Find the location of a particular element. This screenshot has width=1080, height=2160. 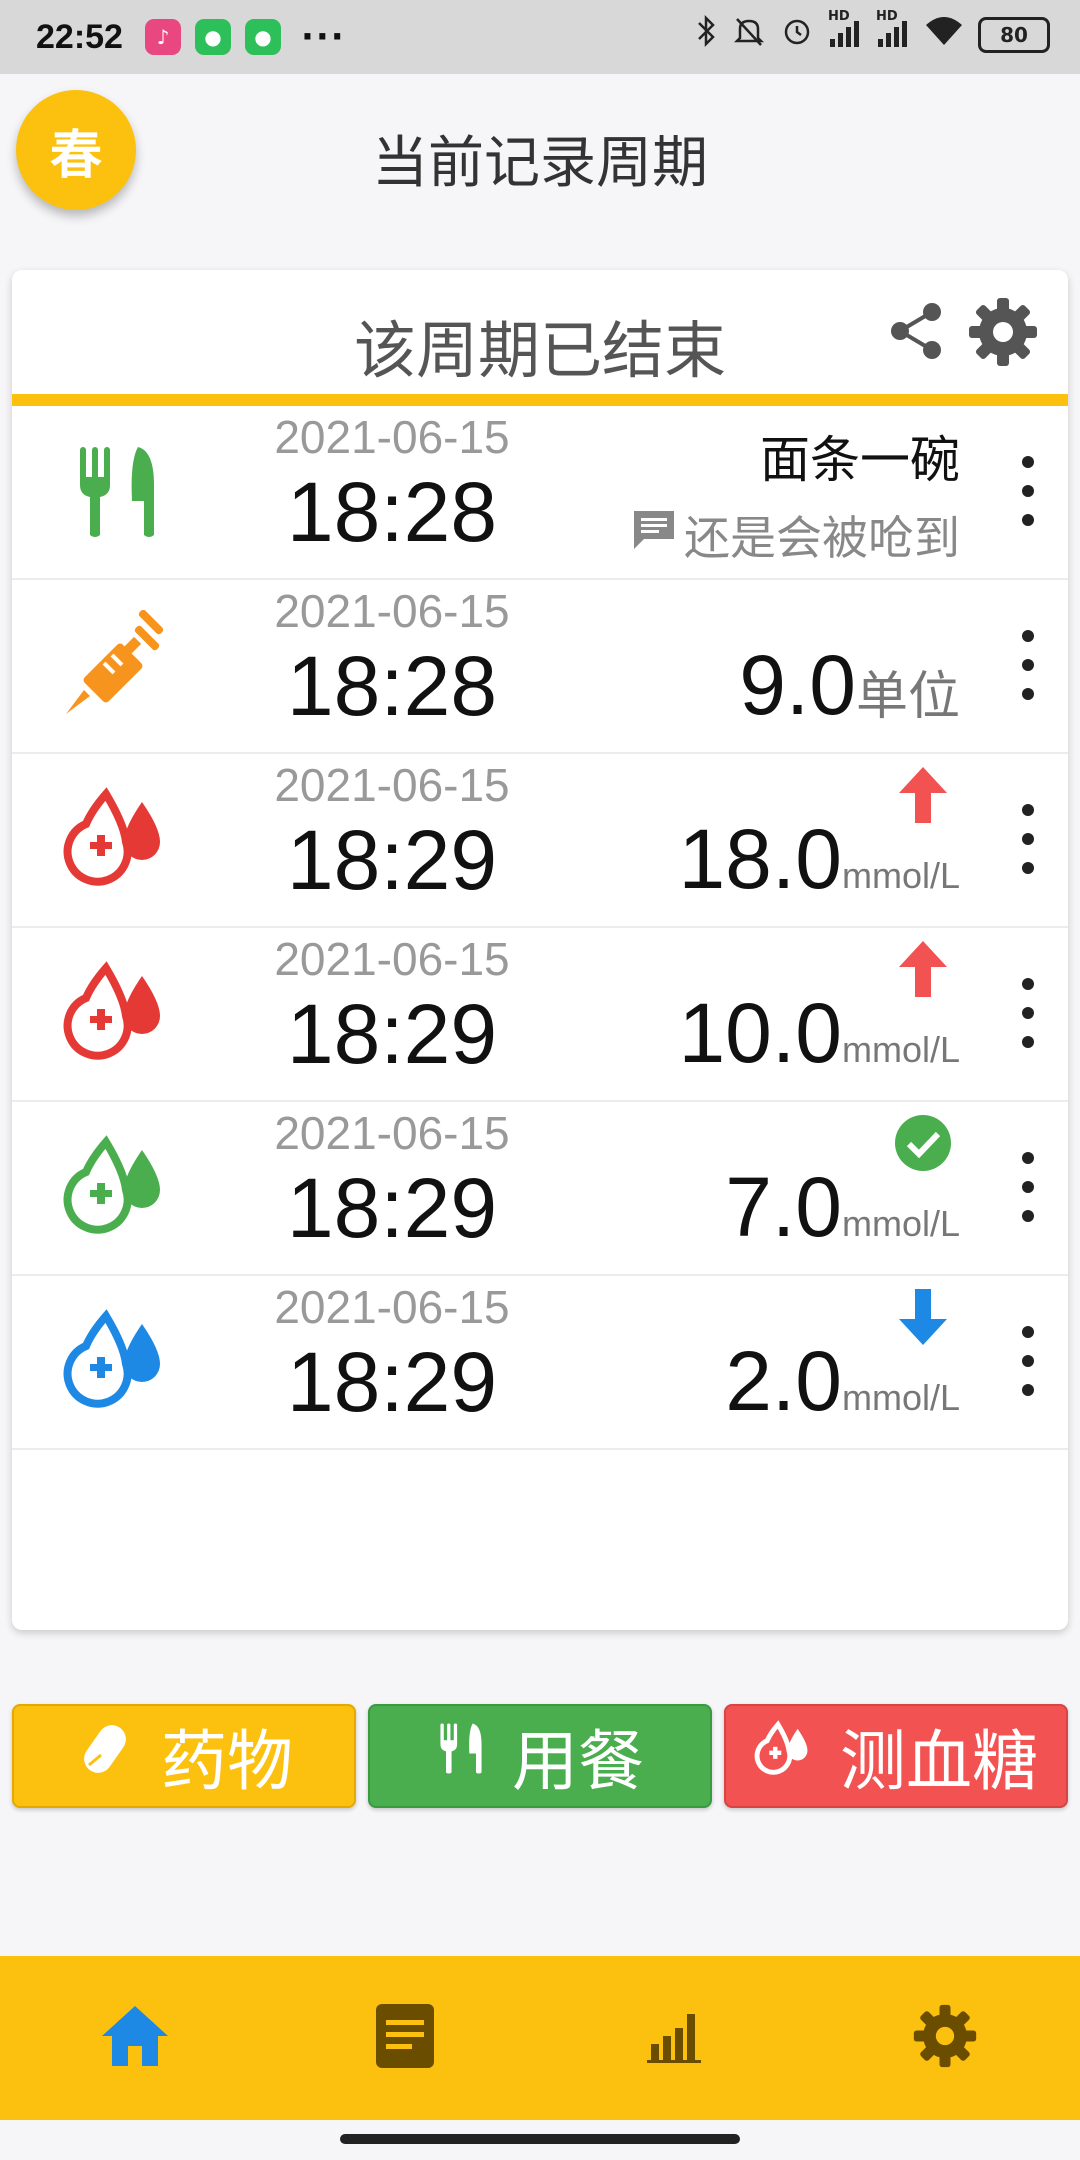

meal-note: 还是会被呛到 is located at coordinates (795, 535).